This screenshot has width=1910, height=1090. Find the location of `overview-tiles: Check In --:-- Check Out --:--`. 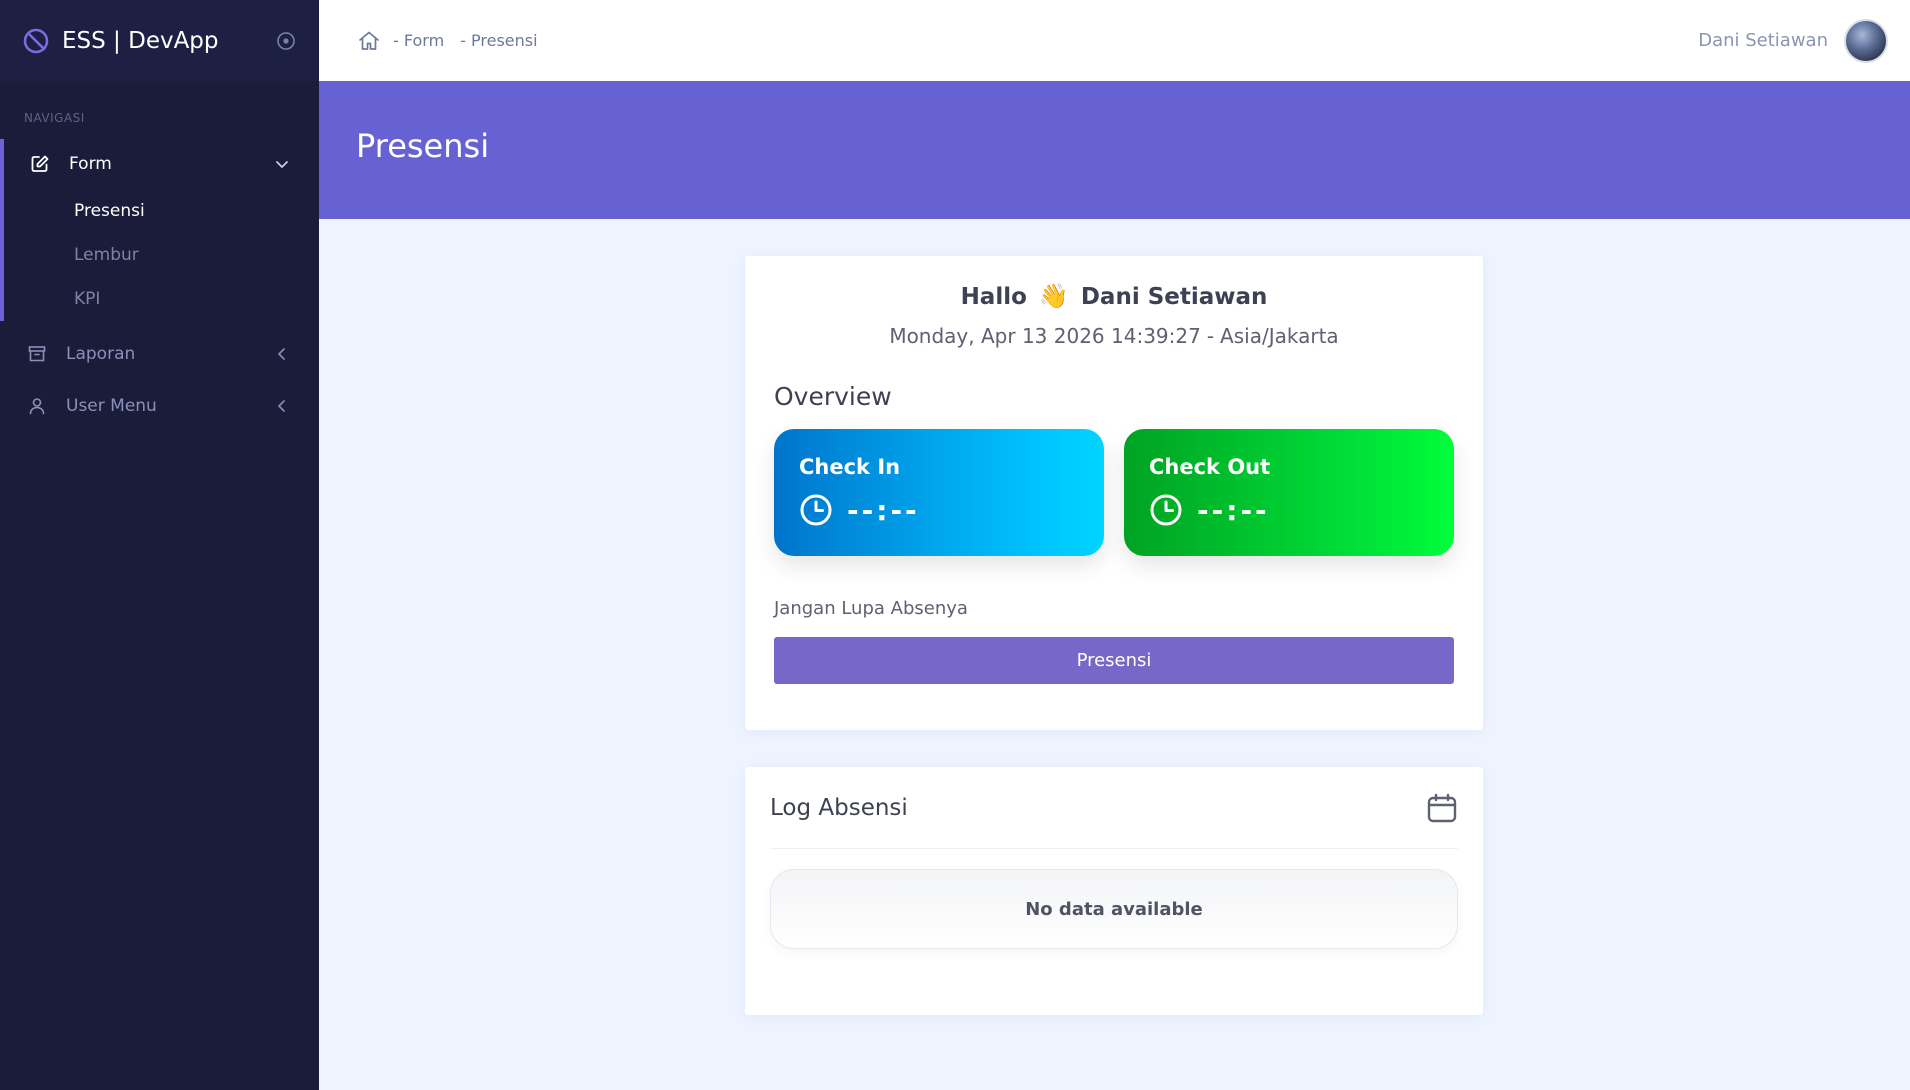

overview-tiles: Check In --:-- Check Out --:-- is located at coordinates (1114, 492).